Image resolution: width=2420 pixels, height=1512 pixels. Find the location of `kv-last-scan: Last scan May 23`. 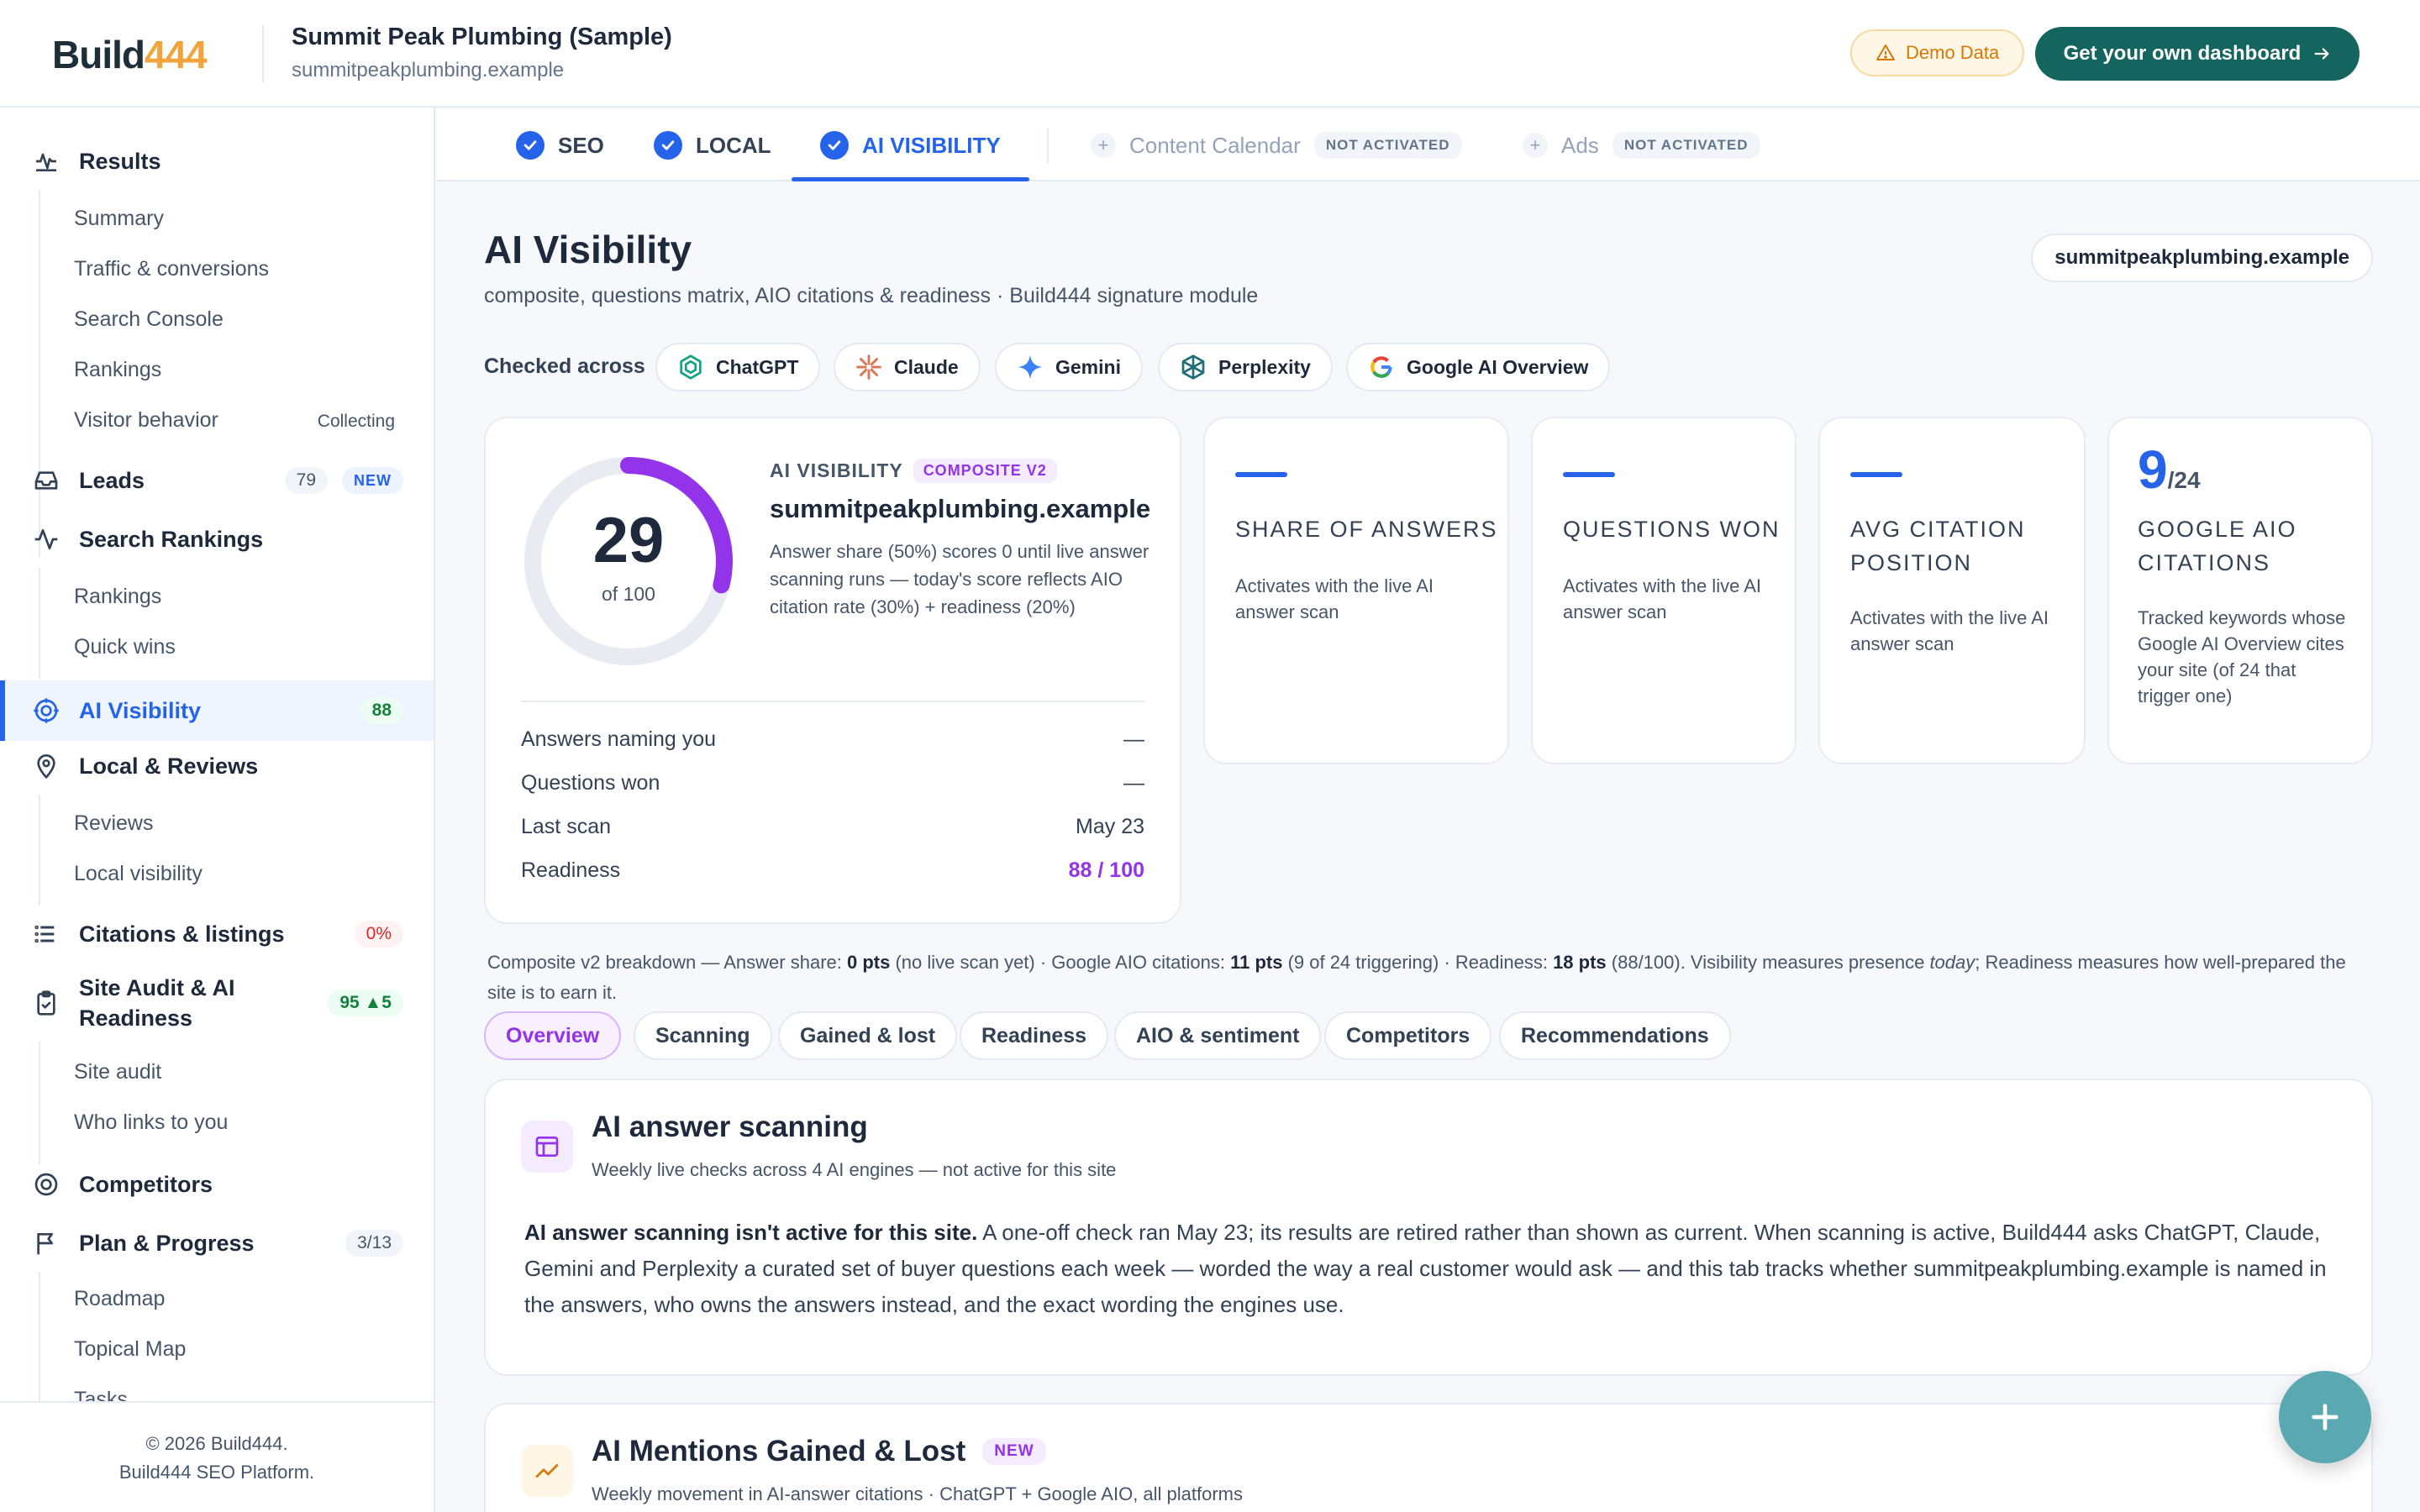

kv-last-scan: Last scan May 23 is located at coordinates (832, 826).